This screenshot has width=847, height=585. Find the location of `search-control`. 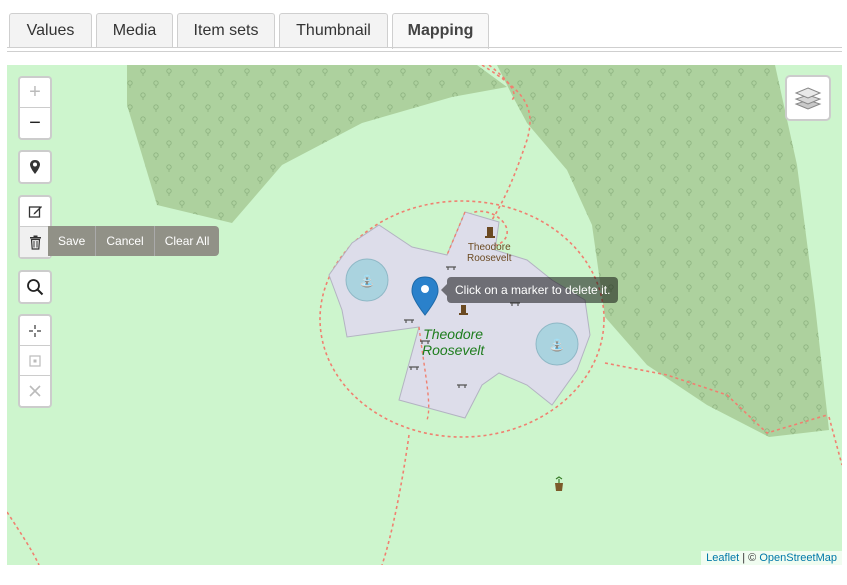

search-control is located at coordinates (35, 287).